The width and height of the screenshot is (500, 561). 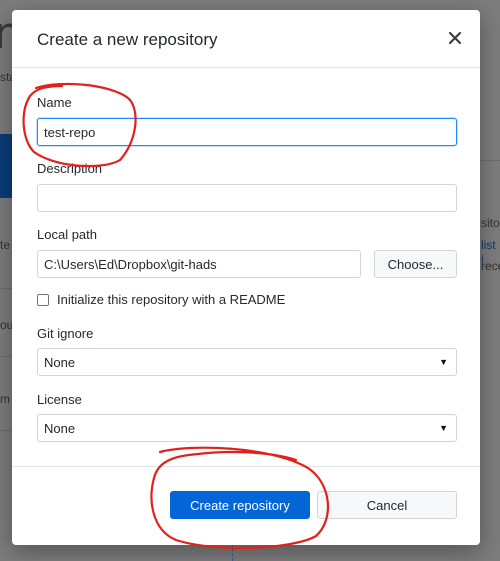 I want to click on git-ignore-select: None ▼, so click(x=247, y=362).